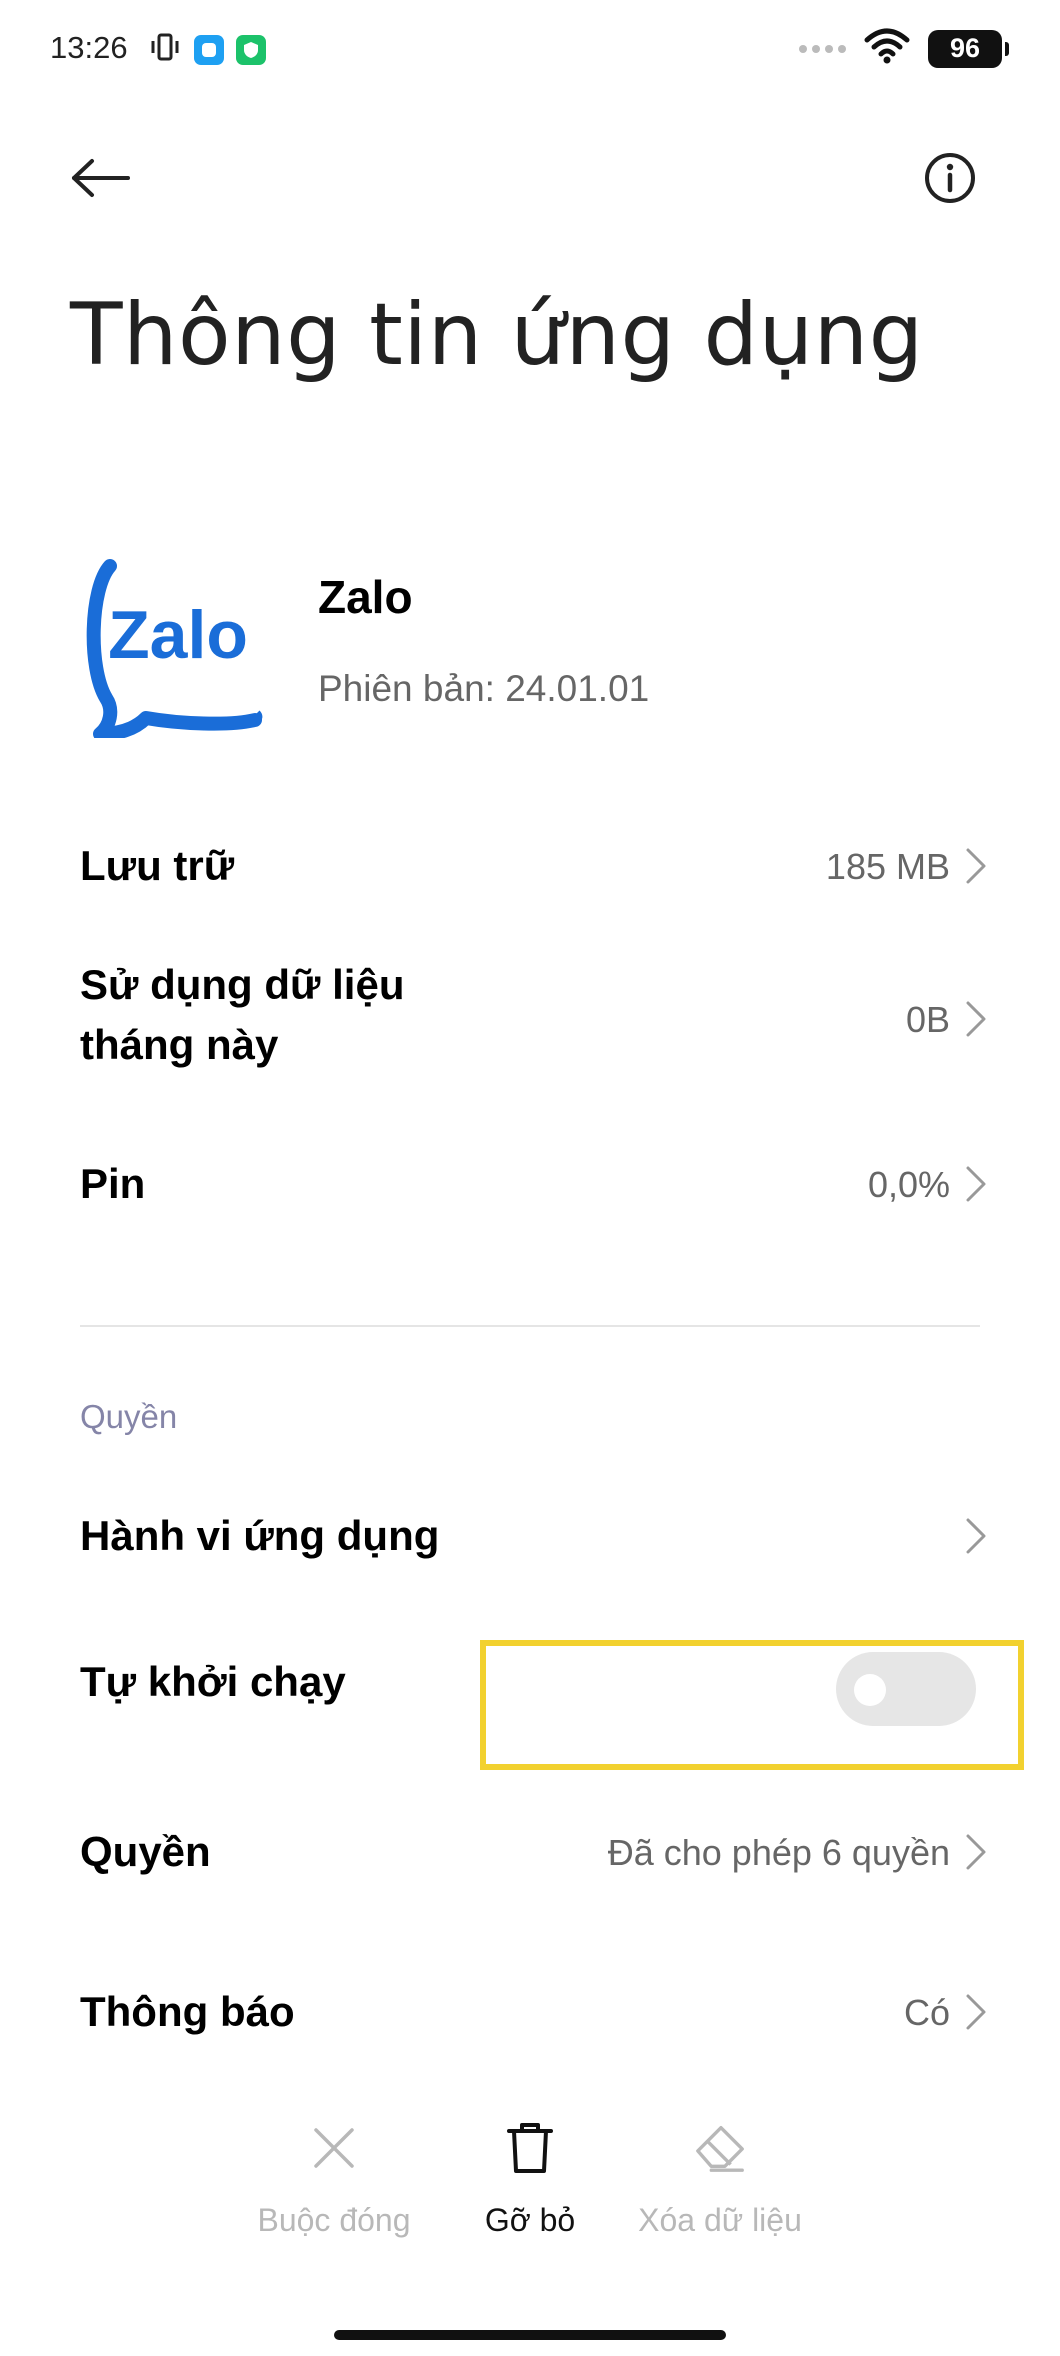 The width and height of the screenshot is (1060, 2356). Describe the element at coordinates (965, 48) in the screenshot. I see `battery-level: 96` at that location.